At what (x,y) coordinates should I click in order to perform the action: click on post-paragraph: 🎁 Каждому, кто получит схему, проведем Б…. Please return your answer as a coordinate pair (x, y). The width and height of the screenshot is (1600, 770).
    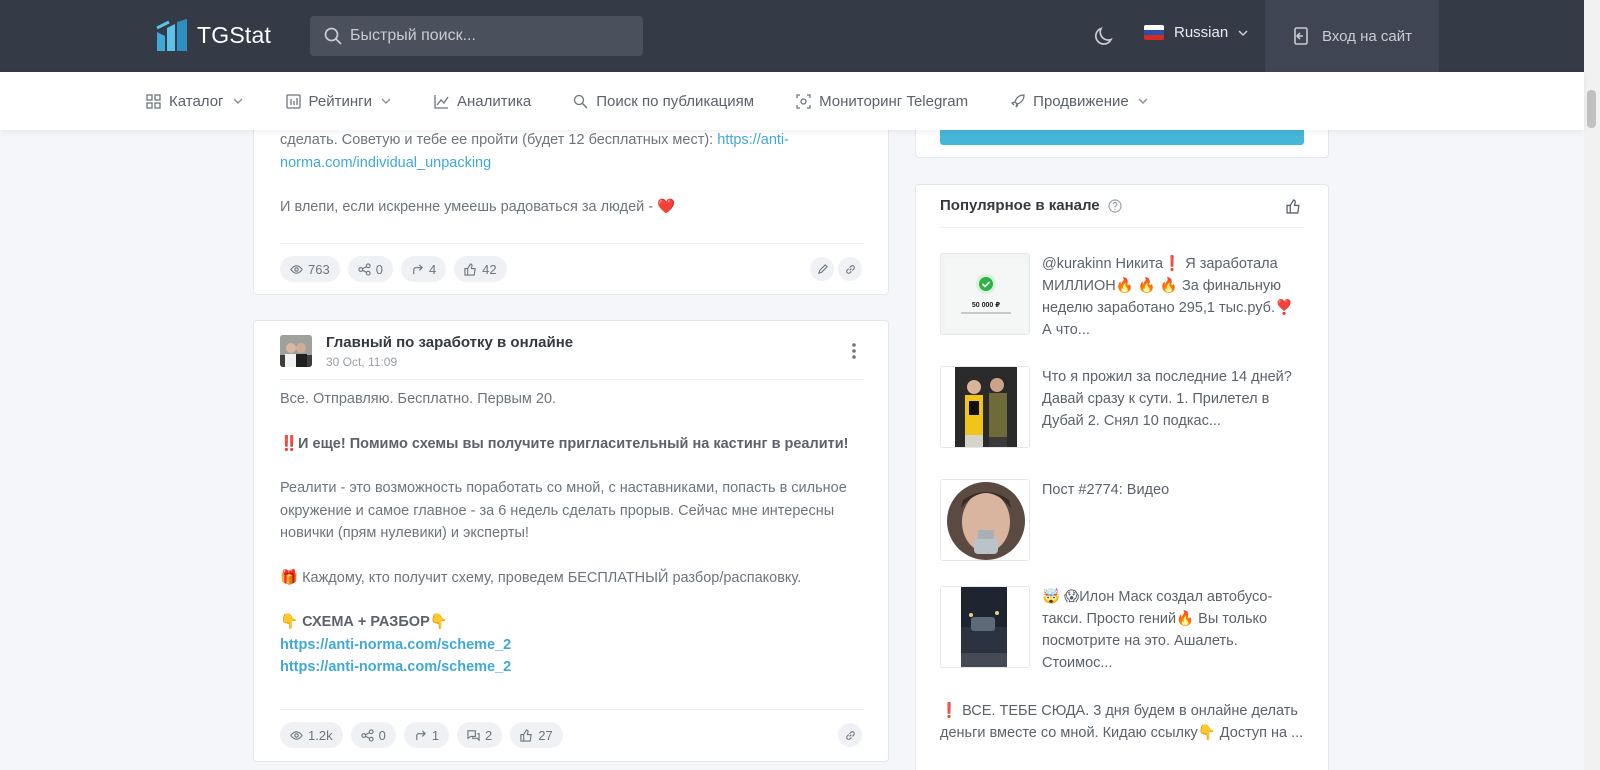
    Looking at the image, I should click on (541, 577).